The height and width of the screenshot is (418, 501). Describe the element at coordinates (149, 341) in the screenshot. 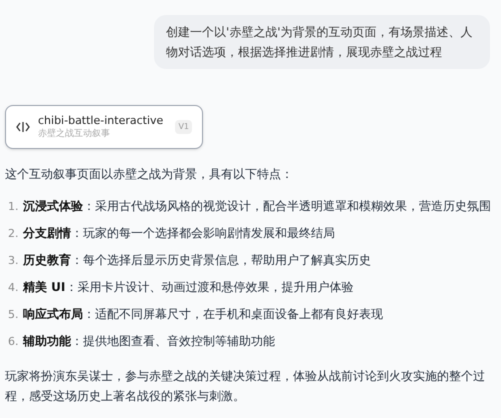

I see `feature-text: 辅助功能：提供地图查看、音效控制等辅助功能` at that location.